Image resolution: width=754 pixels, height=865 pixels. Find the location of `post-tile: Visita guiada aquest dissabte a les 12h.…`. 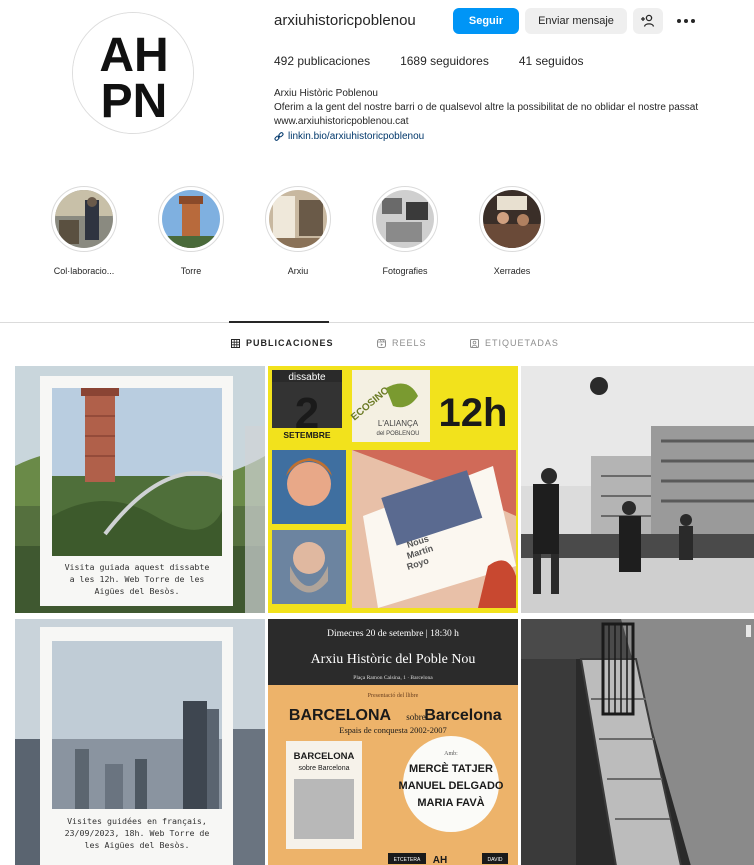

post-tile: Visita guiada aquest dissabte a les 12h.… is located at coordinates (140, 489).